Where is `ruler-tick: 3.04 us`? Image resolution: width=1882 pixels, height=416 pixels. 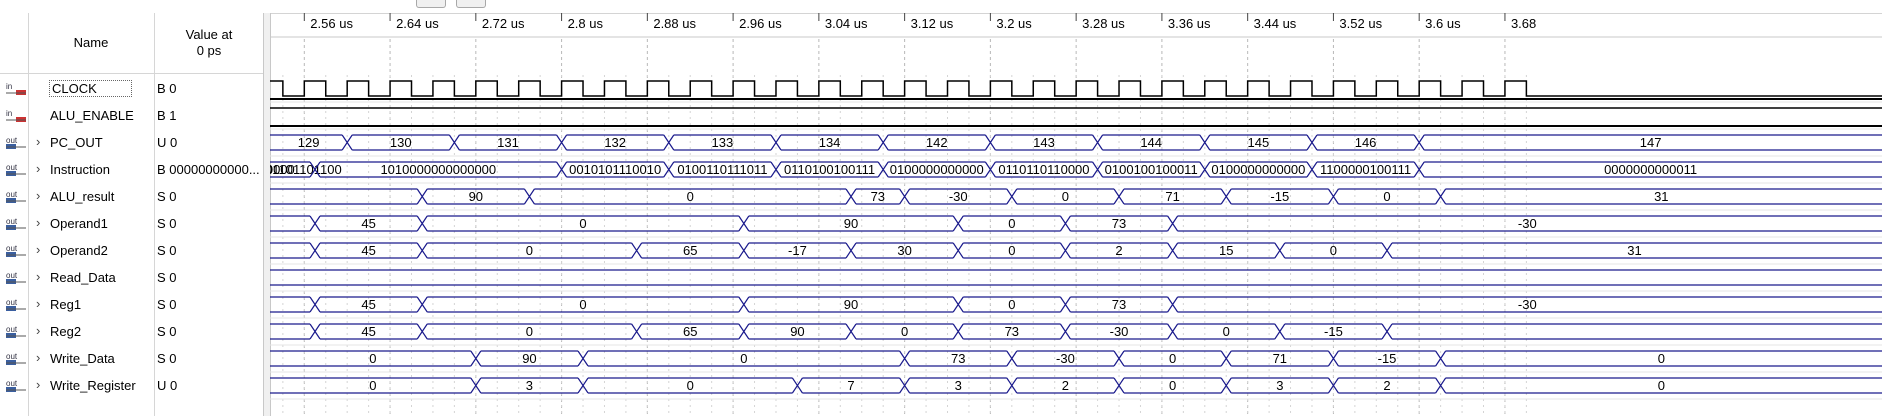 ruler-tick: 3.04 us is located at coordinates (843, 22).